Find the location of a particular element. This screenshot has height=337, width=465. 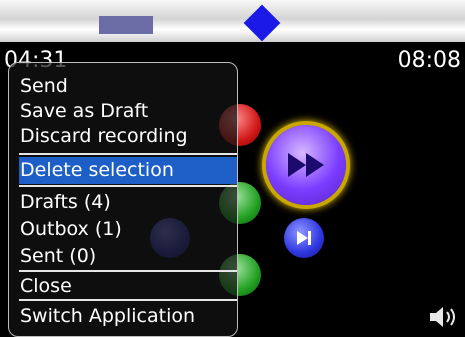

menu-item-label: Switch Application is located at coordinates (108, 316).